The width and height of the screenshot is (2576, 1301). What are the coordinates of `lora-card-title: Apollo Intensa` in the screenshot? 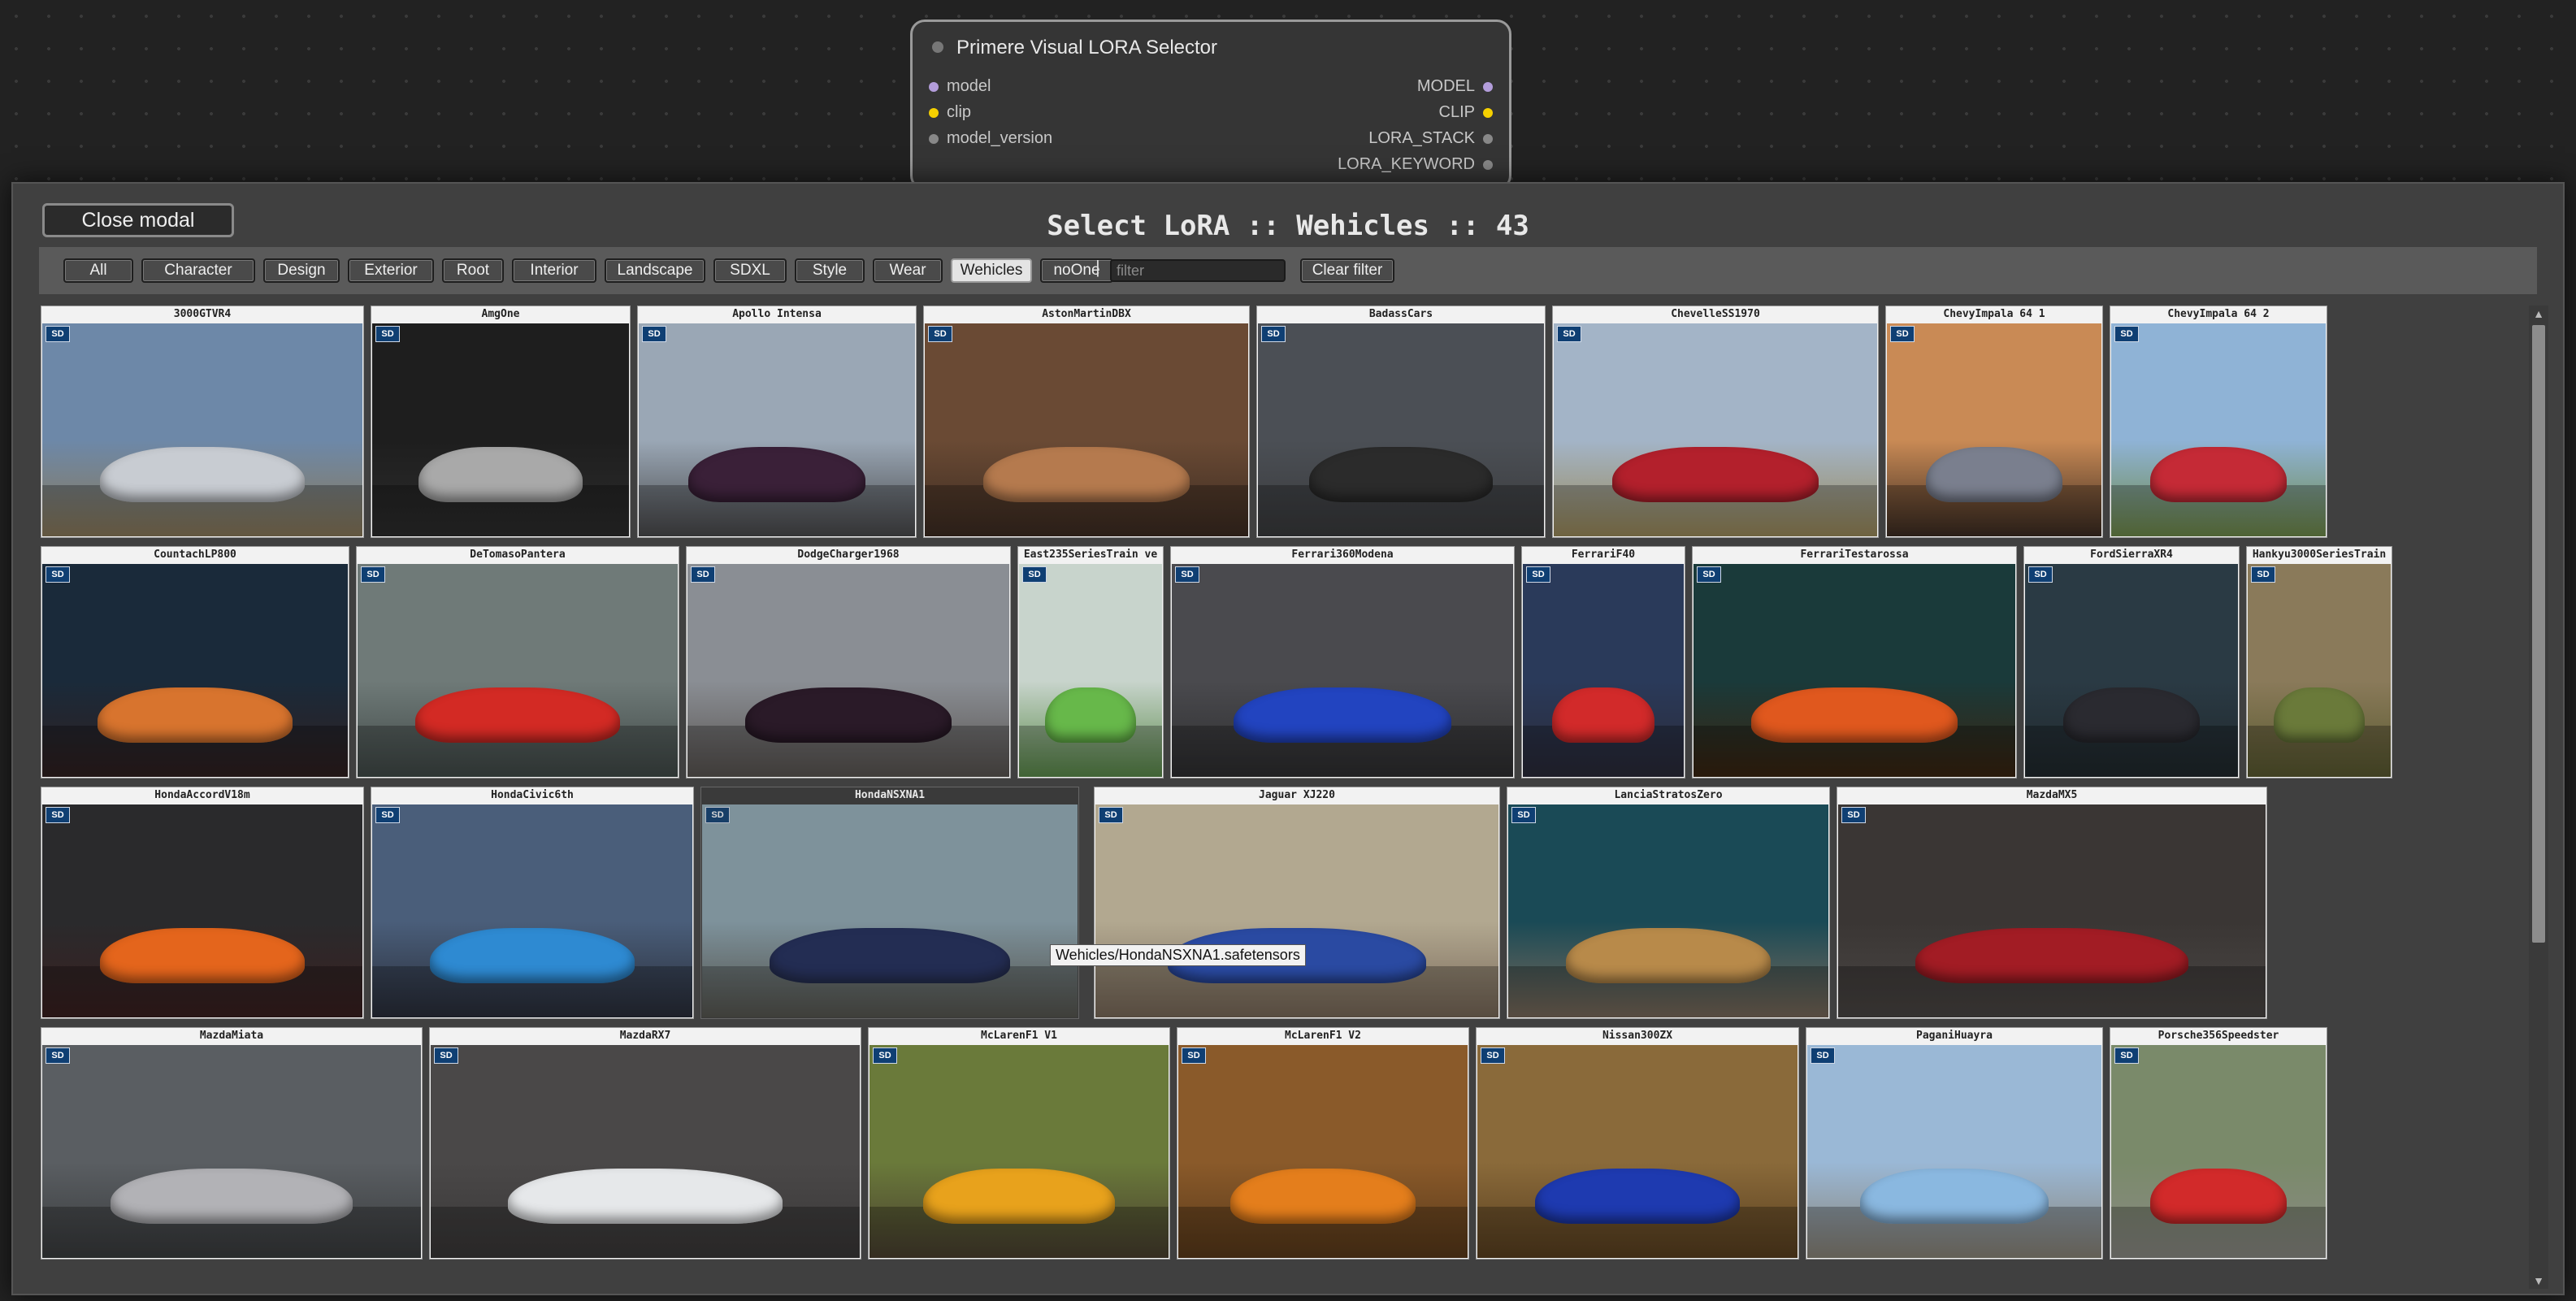 It's located at (777, 314).